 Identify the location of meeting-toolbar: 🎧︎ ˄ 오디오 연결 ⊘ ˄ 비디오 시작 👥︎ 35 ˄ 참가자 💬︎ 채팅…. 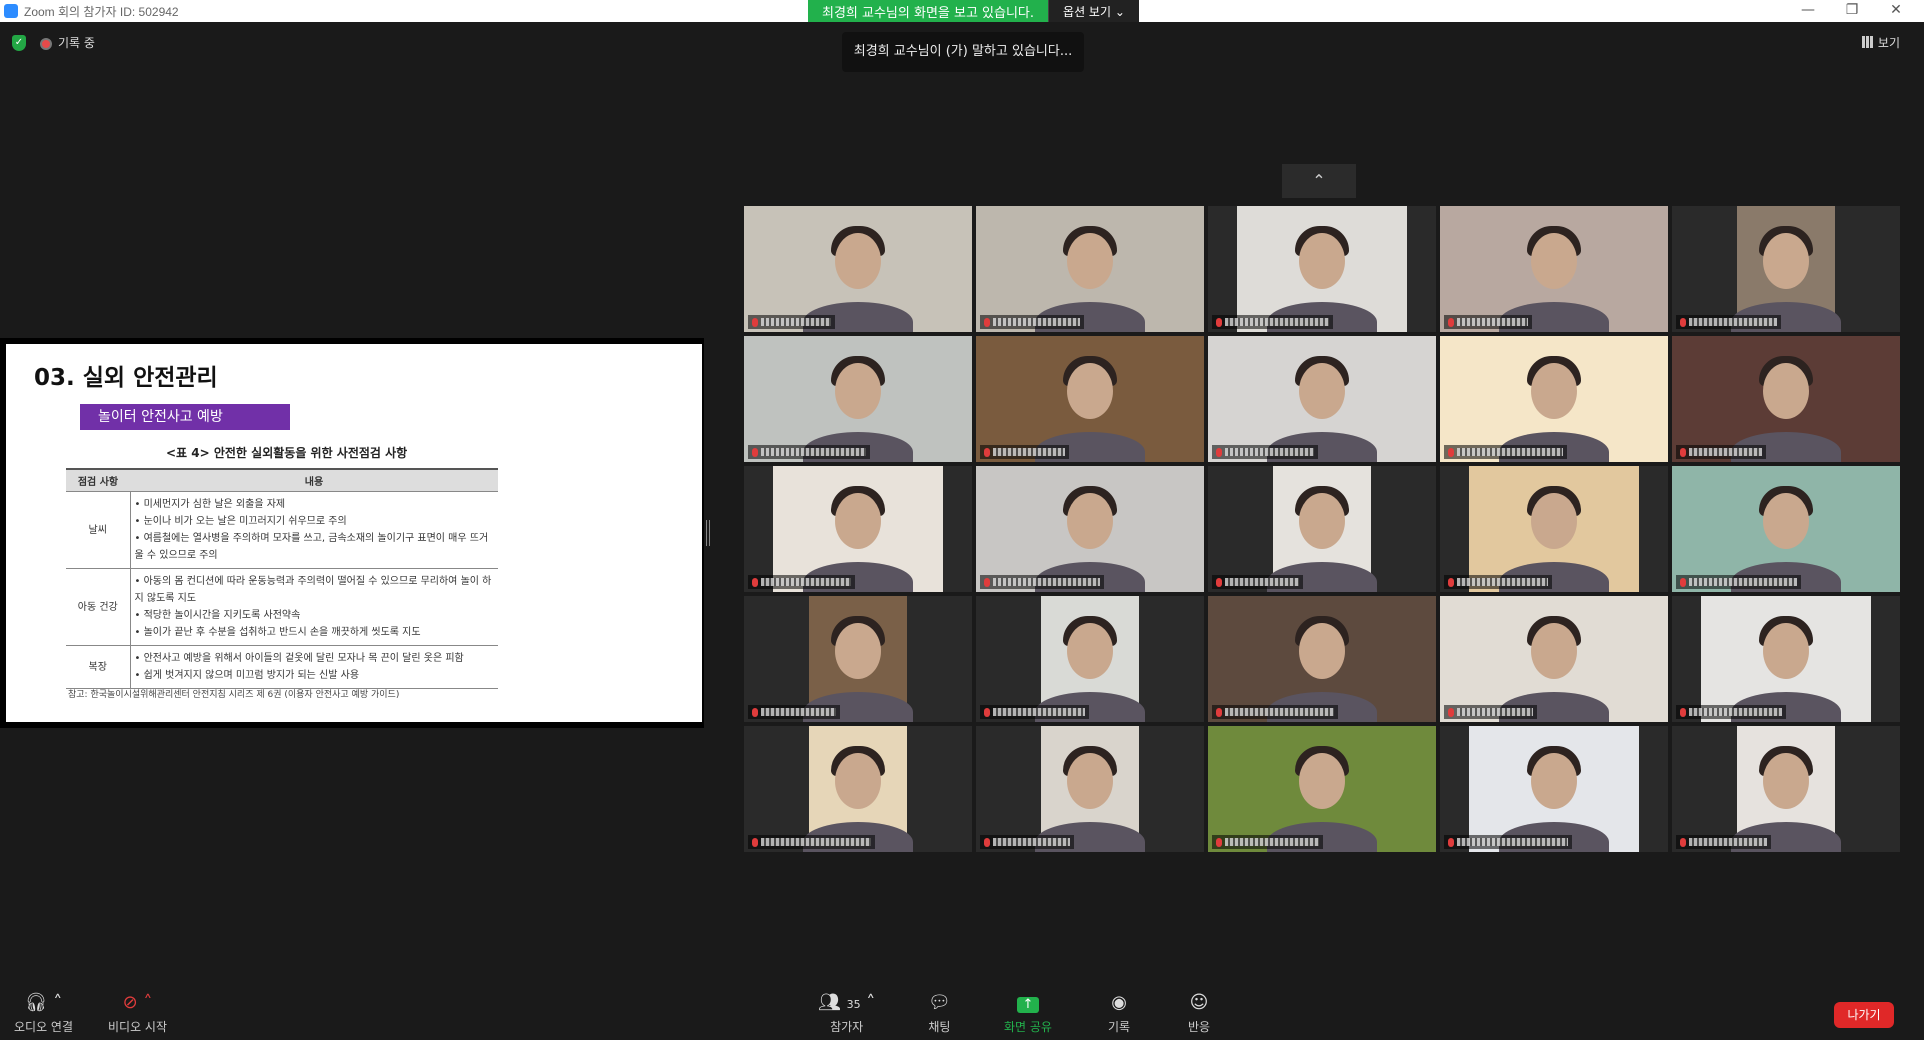
(962, 1008).